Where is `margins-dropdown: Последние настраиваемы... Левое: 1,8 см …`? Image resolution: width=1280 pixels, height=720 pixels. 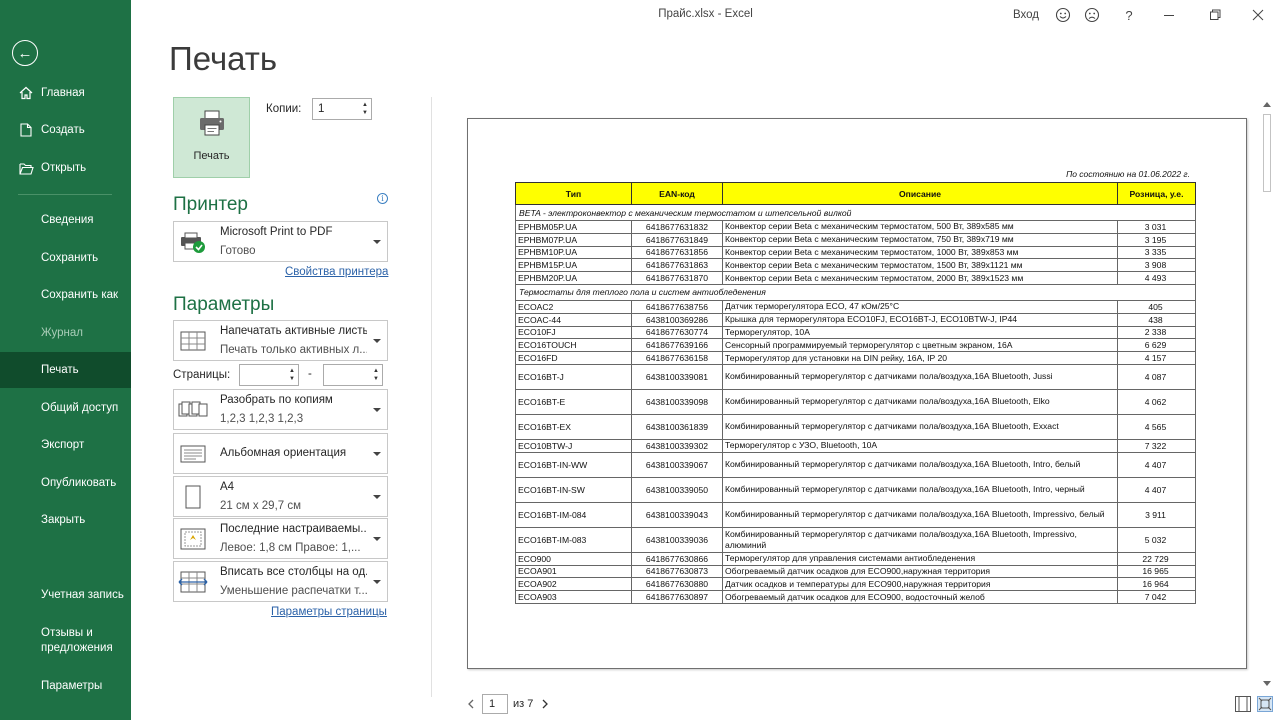
margins-dropdown: Последние настраиваемы... Левое: 1,8 см … is located at coordinates (280, 538).